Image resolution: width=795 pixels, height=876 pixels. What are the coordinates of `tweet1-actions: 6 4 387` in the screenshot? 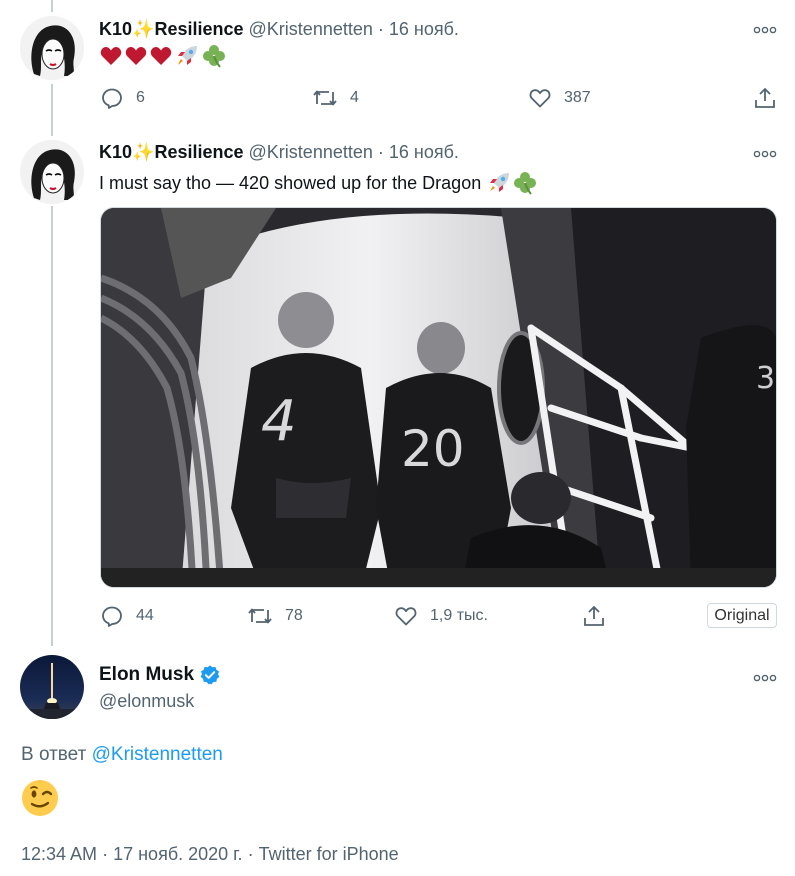 It's located at (440, 98).